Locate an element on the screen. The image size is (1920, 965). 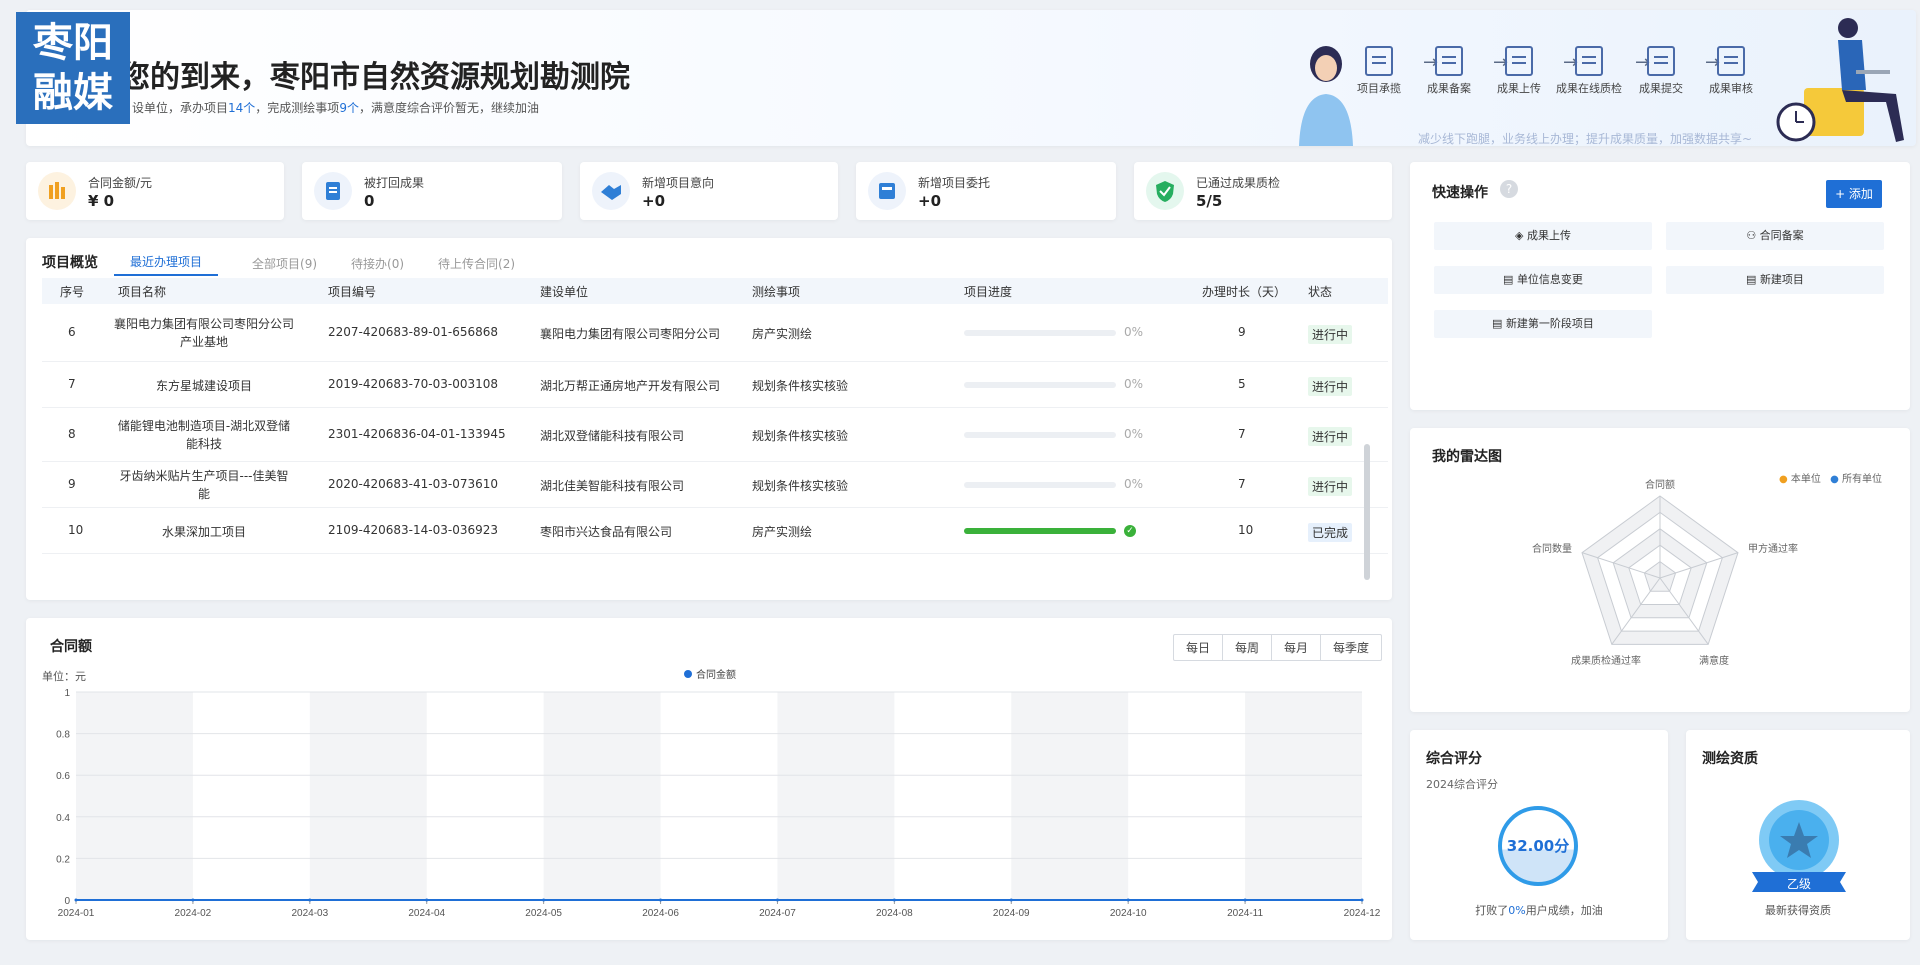
col-name: 项目名称 is located at coordinates (142, 291).